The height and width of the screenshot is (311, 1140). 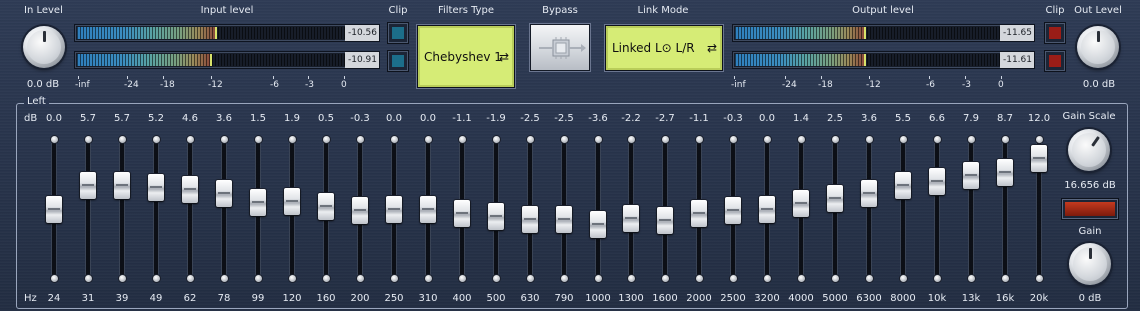 What do you see at coordinates (869, 118) in the screenshot?
I see `eq-band-gain-label: 3.6` at bounding box center [869, 118].